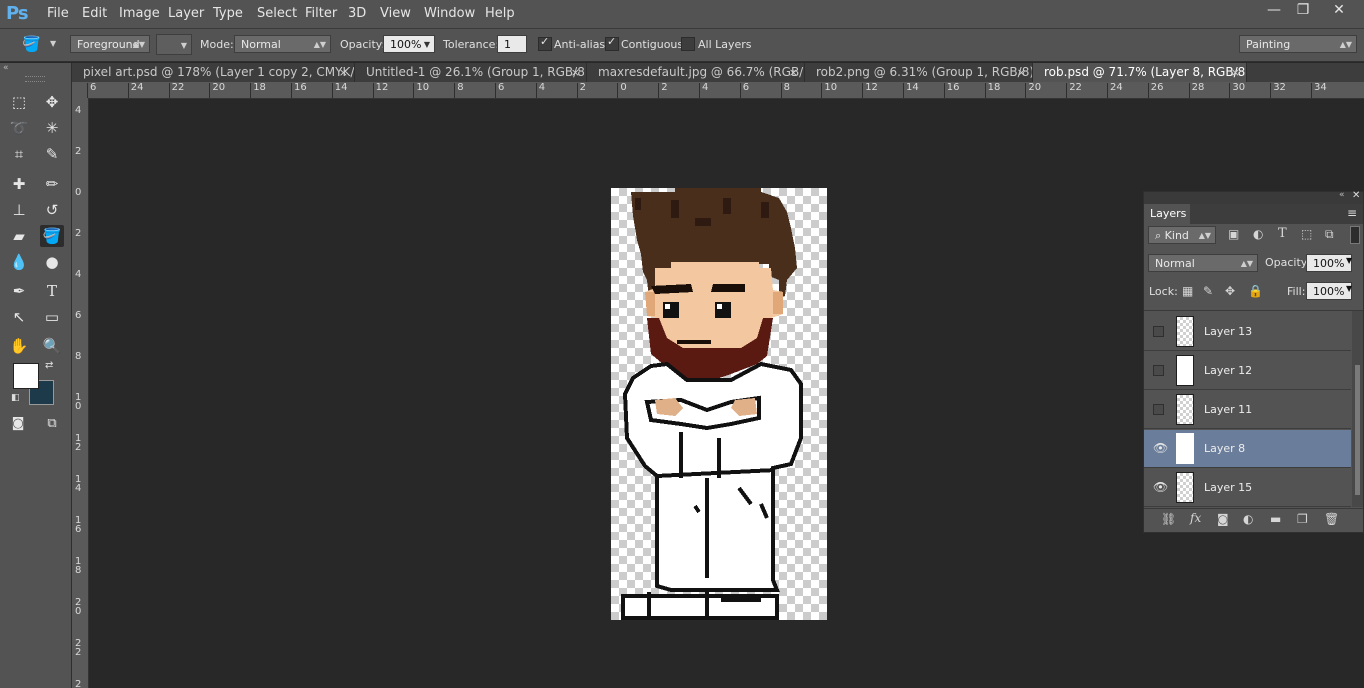 The width and height of the screenshot is (1364, 688). I want to click on new-layer-icon: ❐, so click(1302, 519).